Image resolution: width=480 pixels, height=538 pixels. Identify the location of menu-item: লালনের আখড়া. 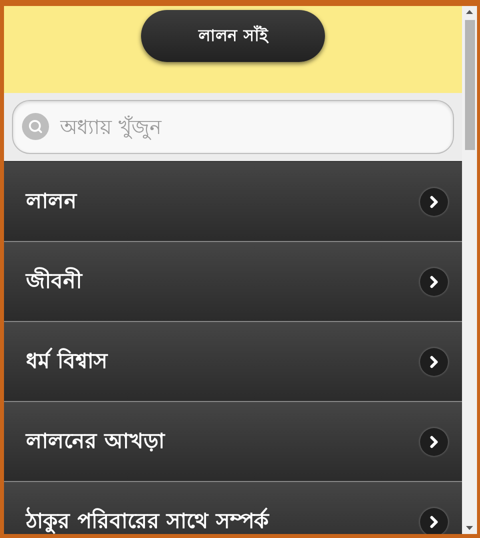
(233, 442).